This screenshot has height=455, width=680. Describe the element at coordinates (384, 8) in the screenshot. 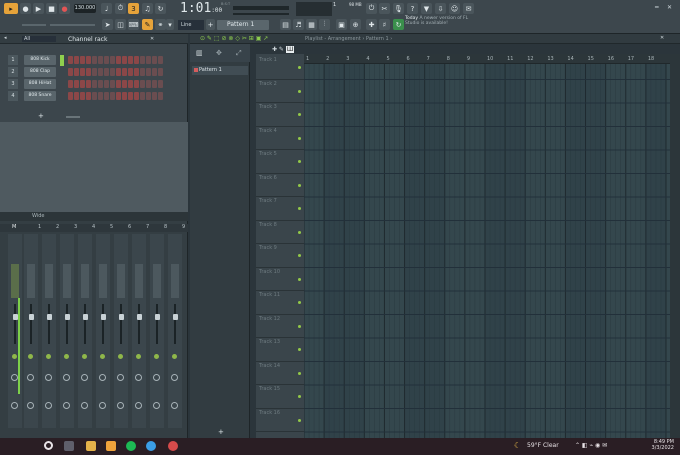

I see `cut-icon: ✂` at that location.